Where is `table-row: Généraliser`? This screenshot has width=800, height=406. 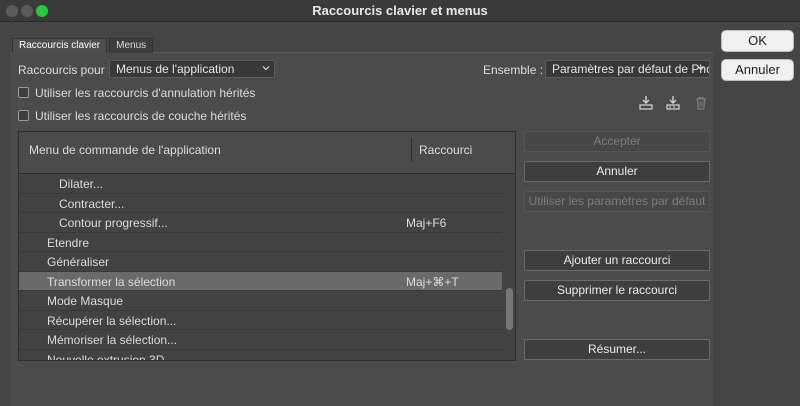 table-row: Généraliser is located at coordinates (260, 262).